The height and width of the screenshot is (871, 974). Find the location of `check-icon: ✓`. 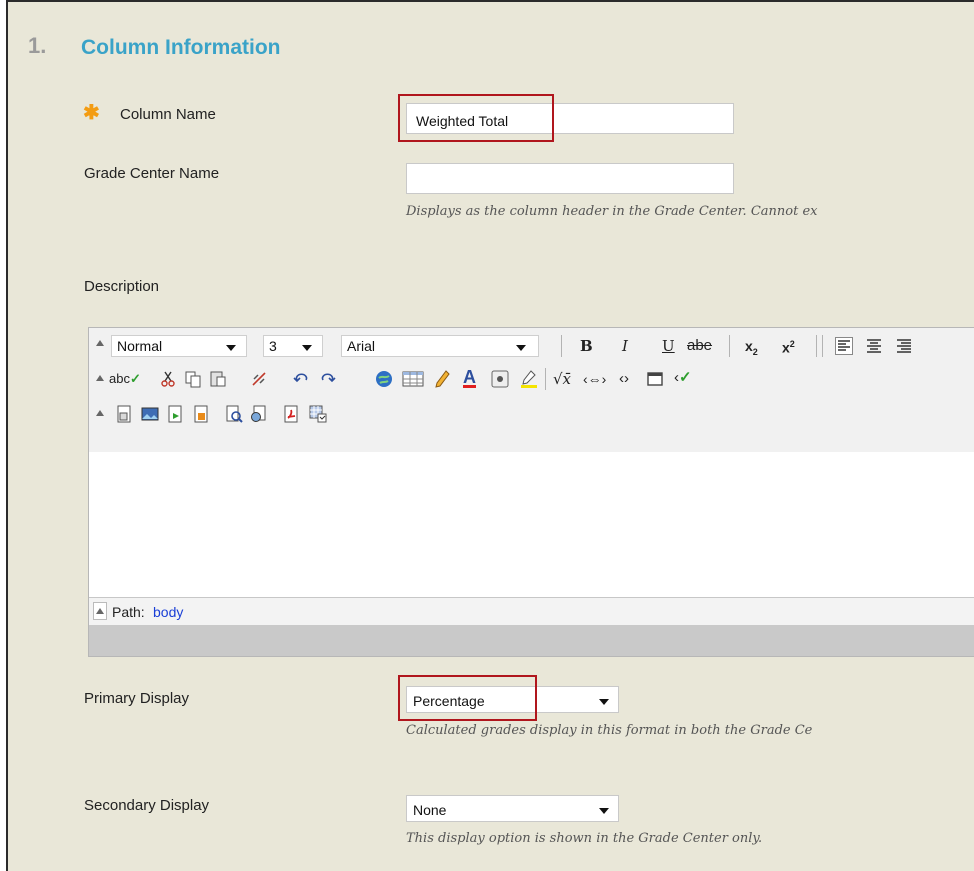

check-icon: ✓ is located at coordinates (135, 378).